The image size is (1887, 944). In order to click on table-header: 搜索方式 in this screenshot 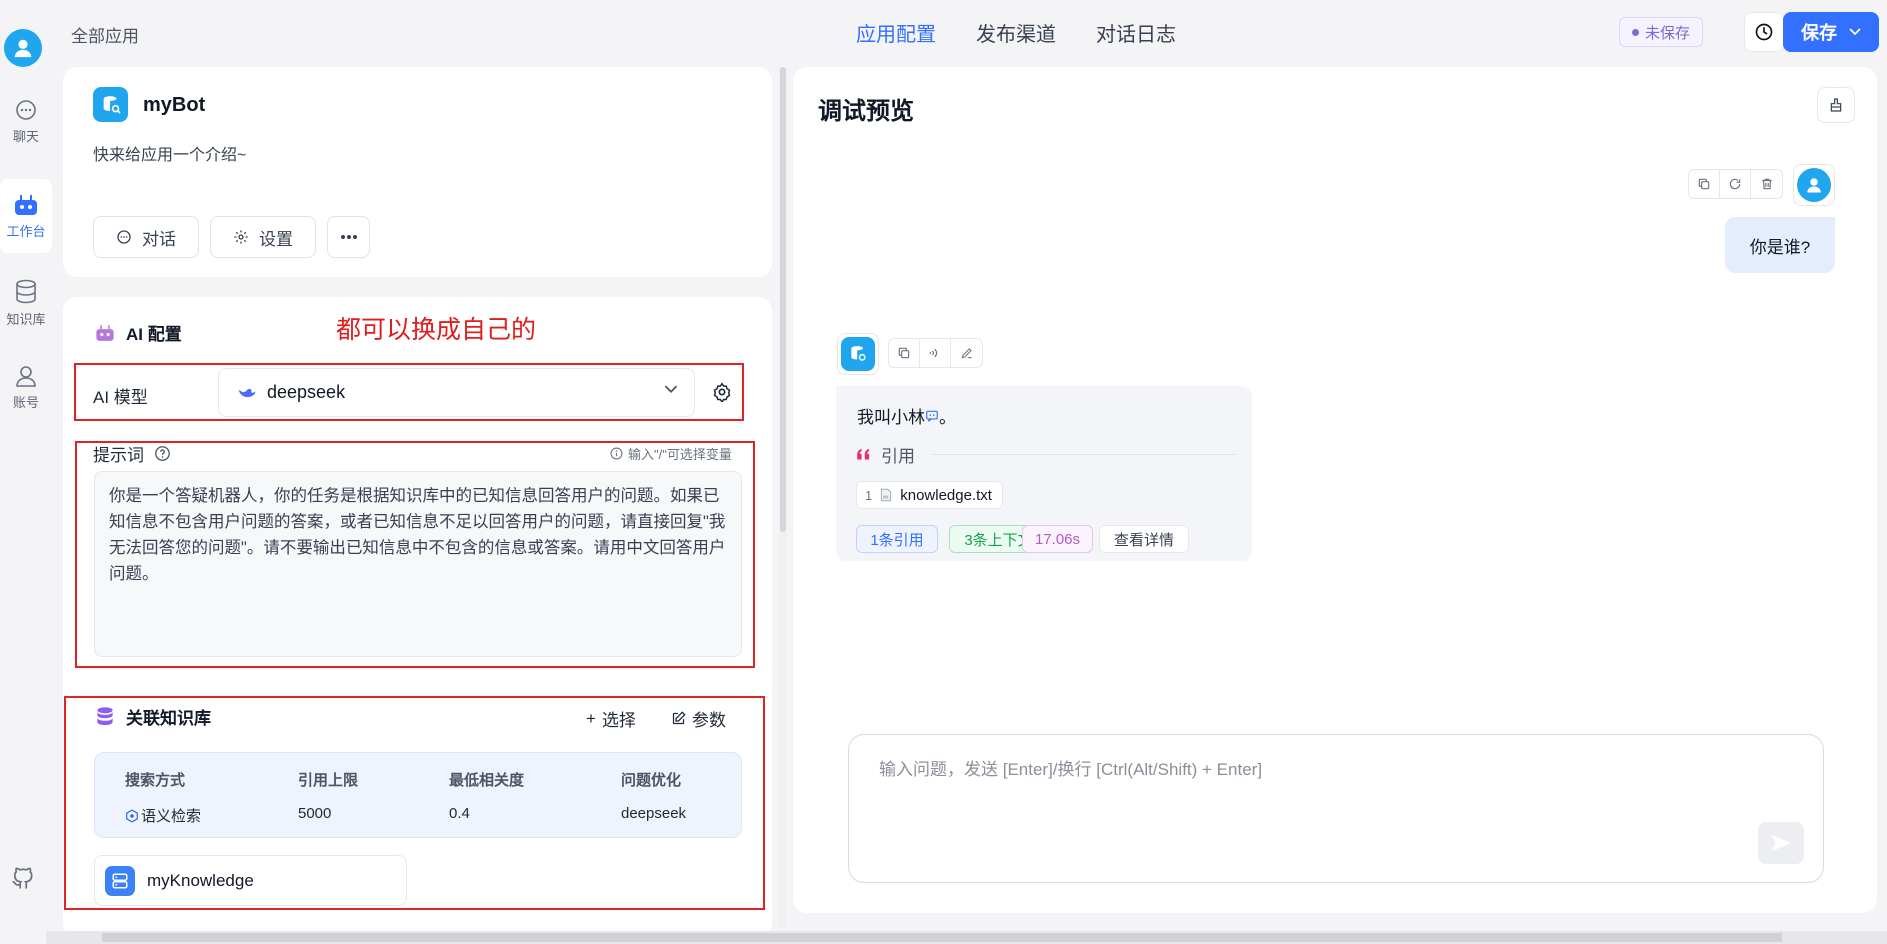, I will do `click(155, 780)`.